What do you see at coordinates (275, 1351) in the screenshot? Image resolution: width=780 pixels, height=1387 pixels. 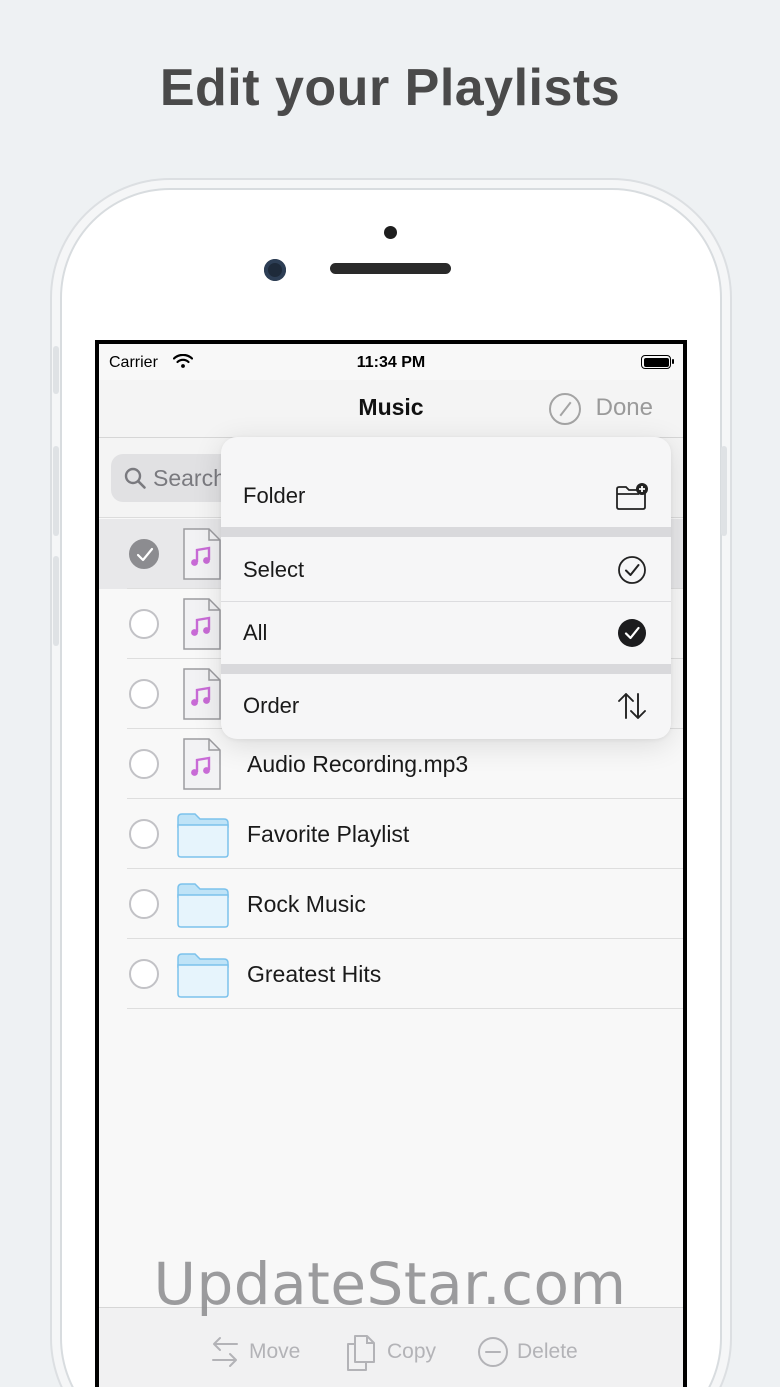 I see `move-label: Move` at bounding box center [275, 1351].